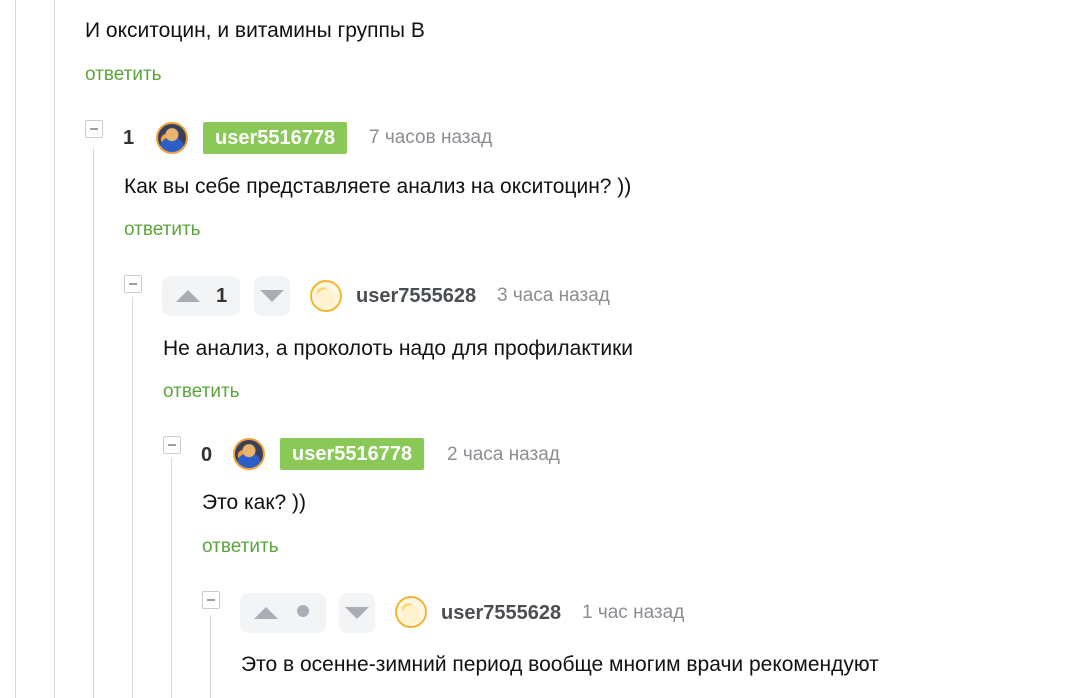 The height and width of the screenshot is (698, 1081). I want to click on comment-rating: 0, so click(207, 455).